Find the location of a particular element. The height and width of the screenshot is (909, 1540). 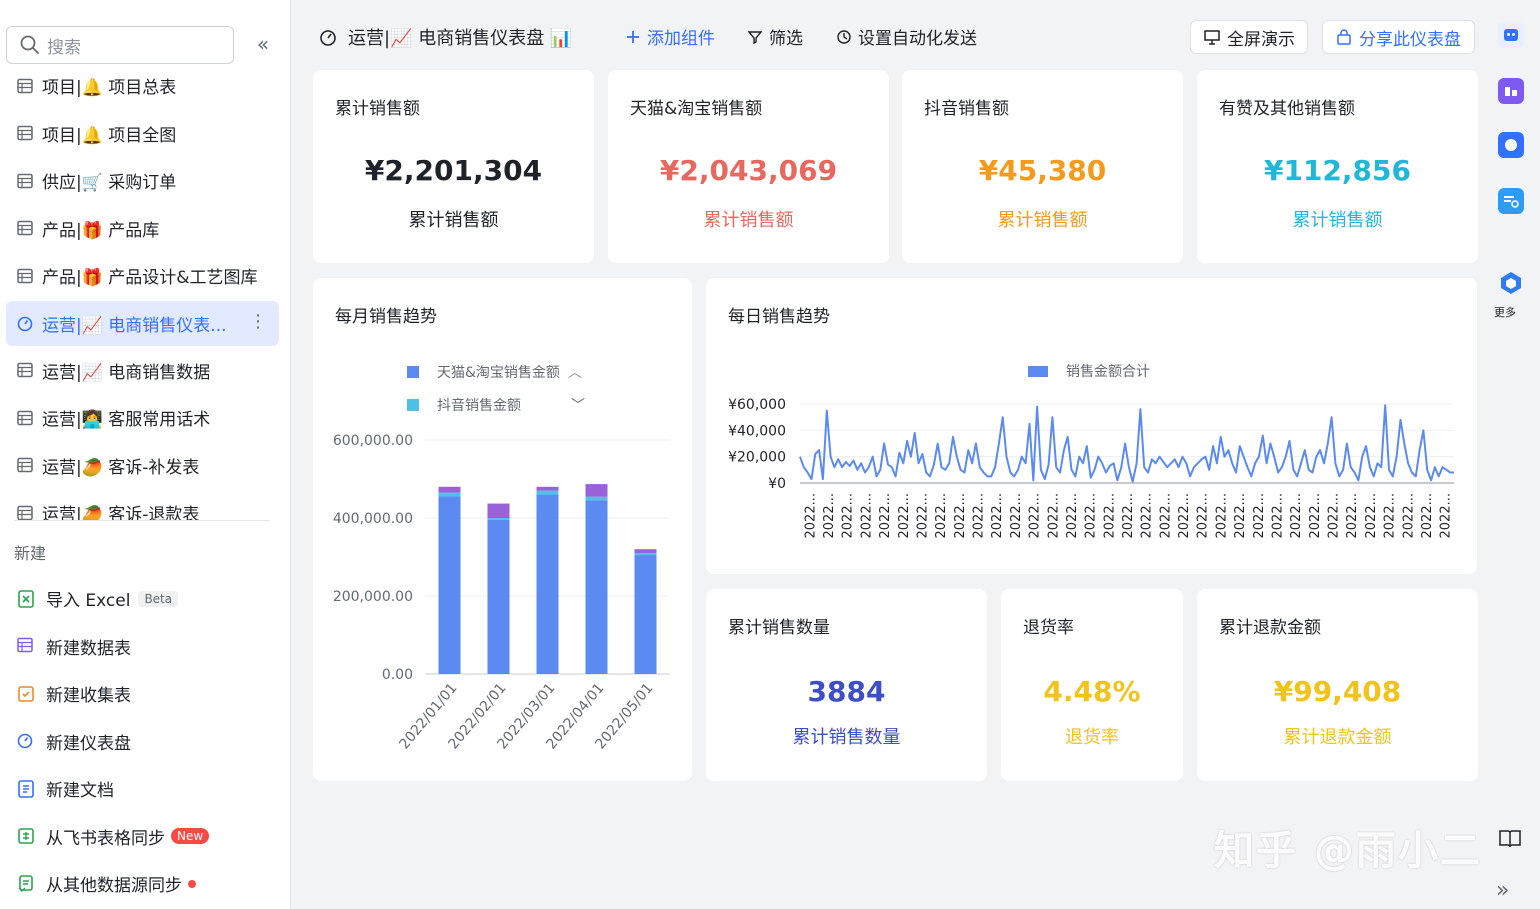

sidebar-item: 供应|🛒 采购订单 is located at coordinates (142, 181).